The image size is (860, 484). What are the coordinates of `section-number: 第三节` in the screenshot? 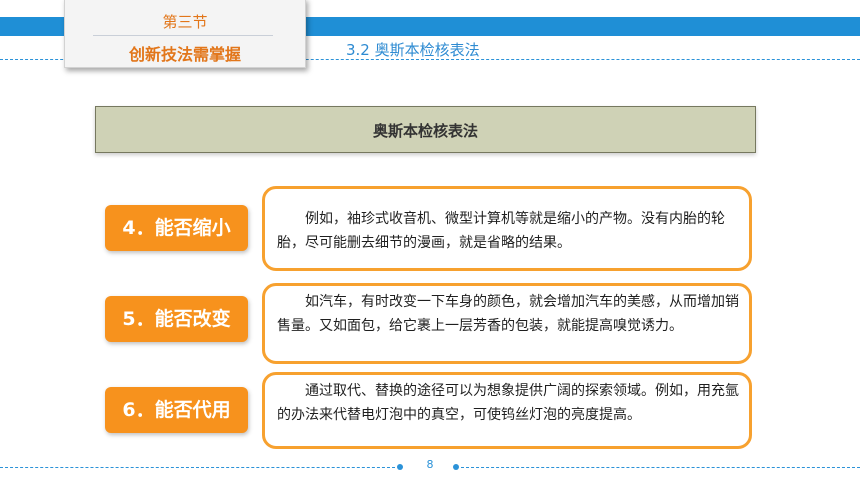 It's located at (185, 22).